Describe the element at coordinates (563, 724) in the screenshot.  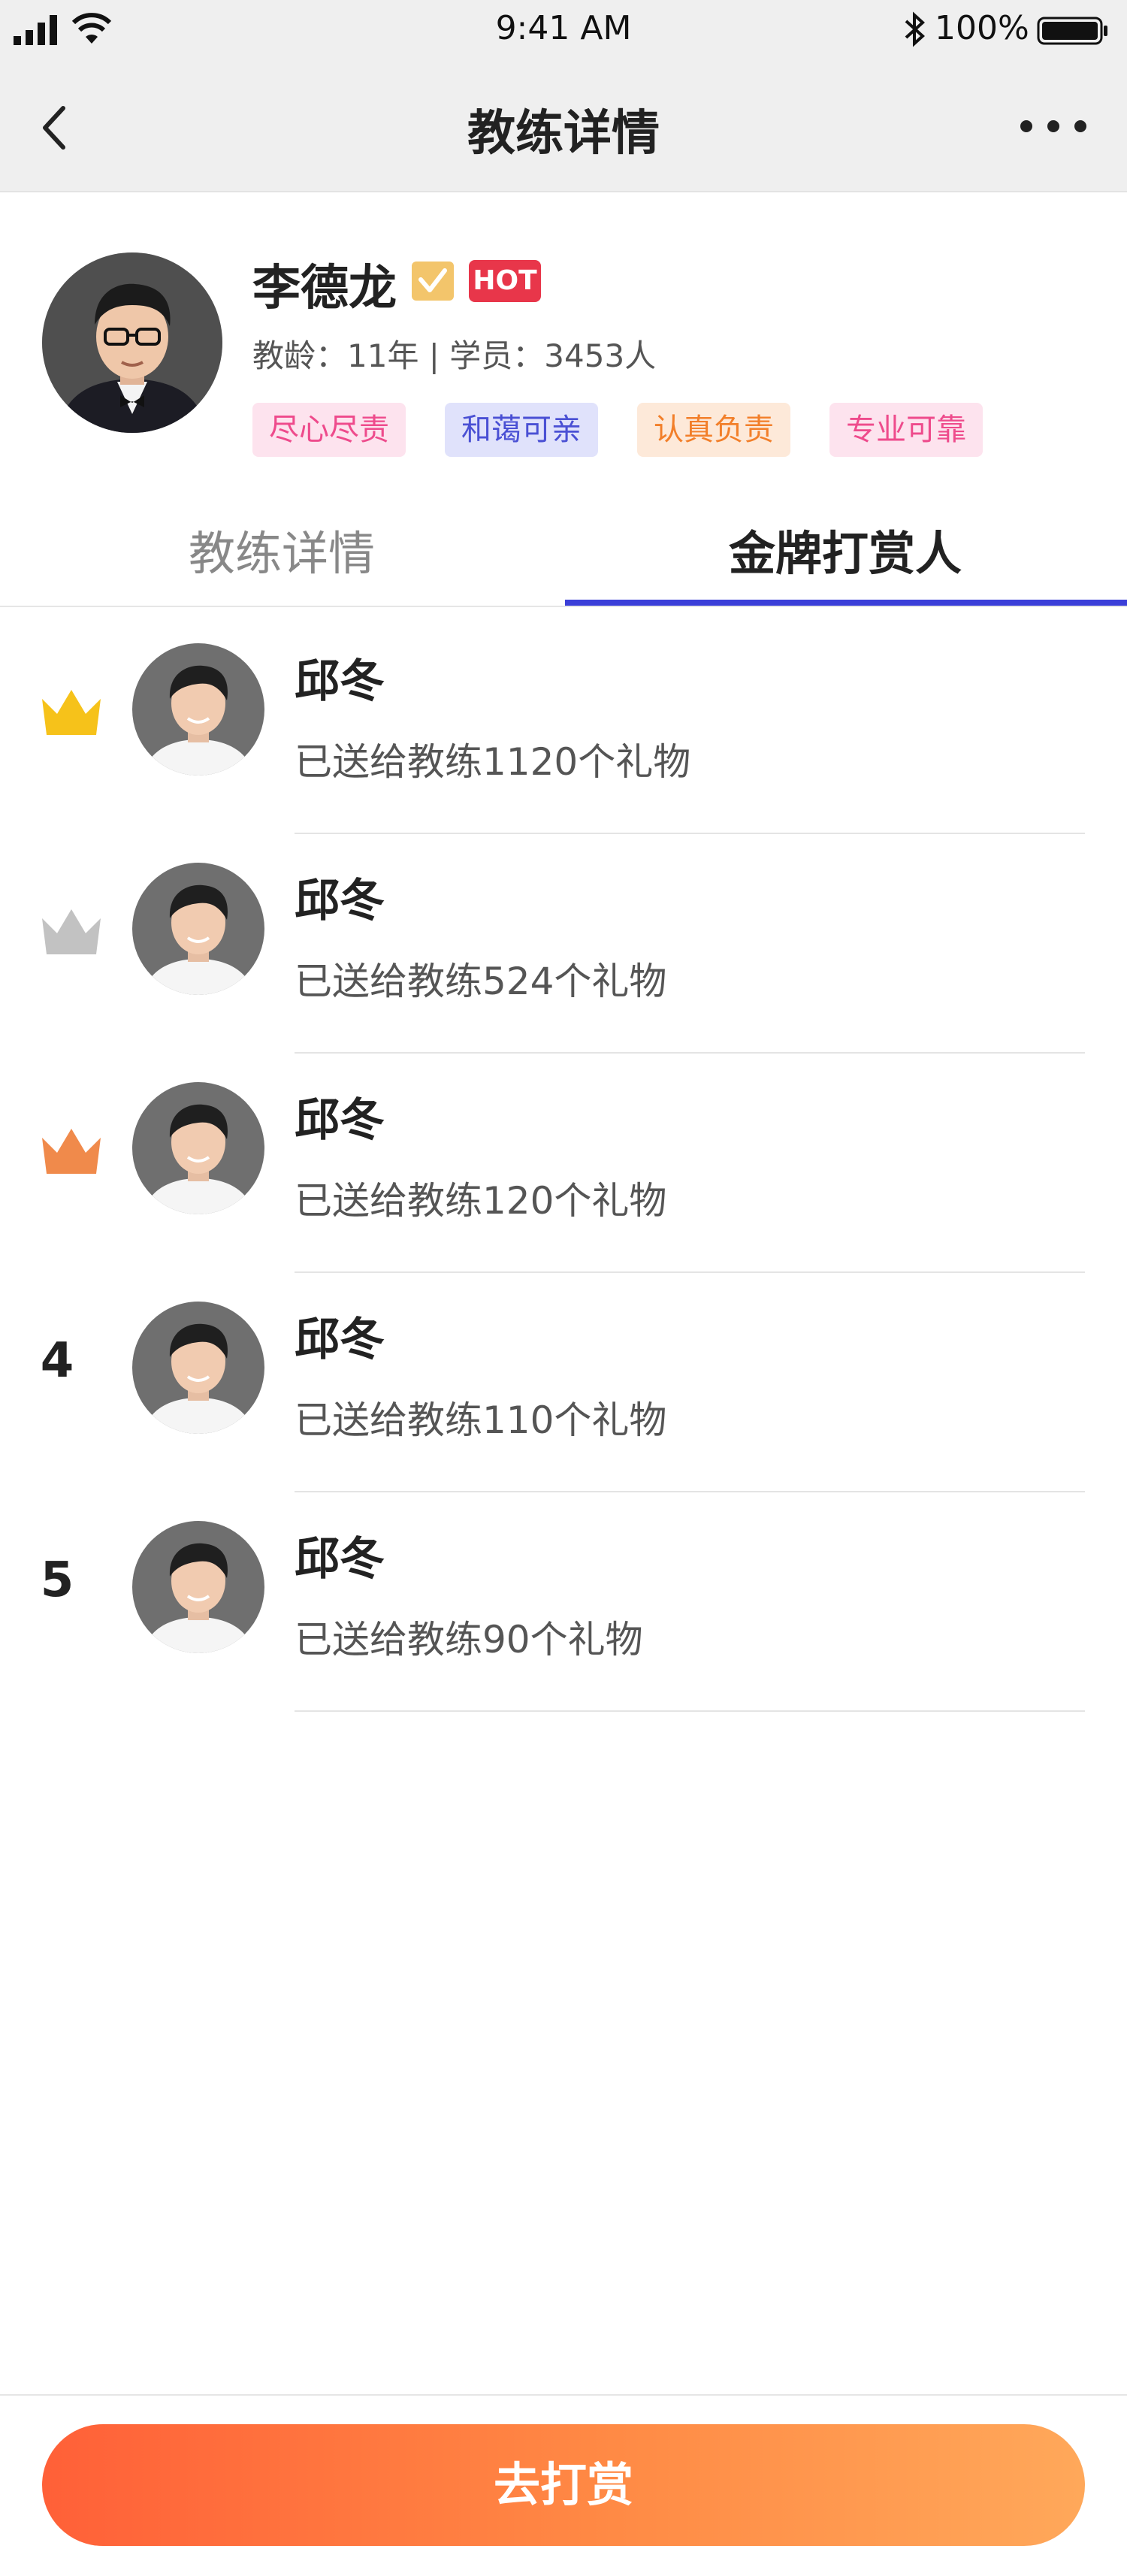
I see `list-item: 邱冬 已送给教练1120个礼物` at that location.